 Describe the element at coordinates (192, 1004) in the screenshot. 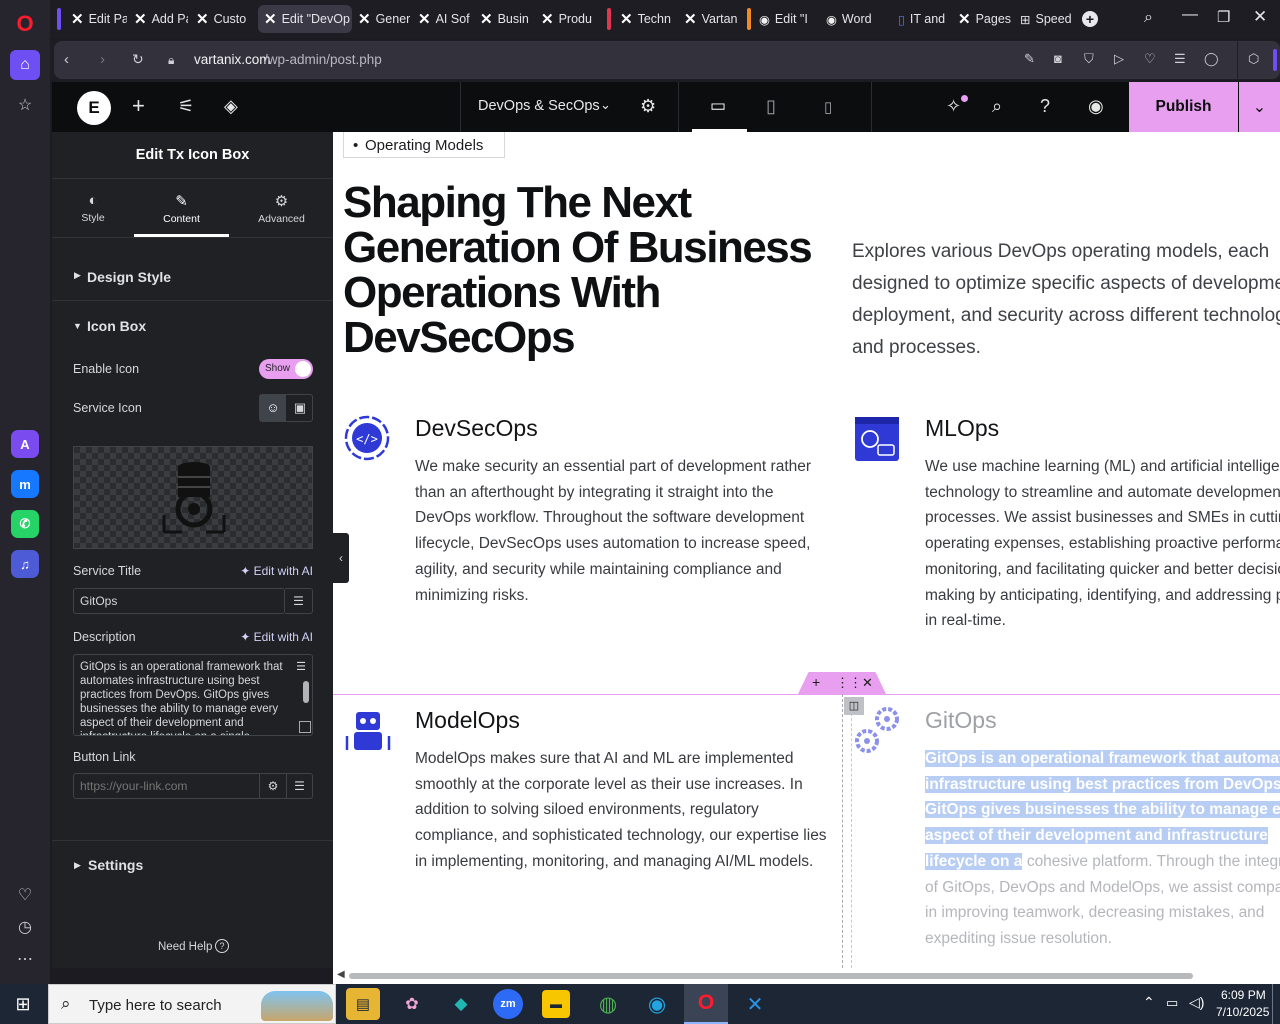

I see `taskbar-search-box: ⌕ Type here to search` at that location.